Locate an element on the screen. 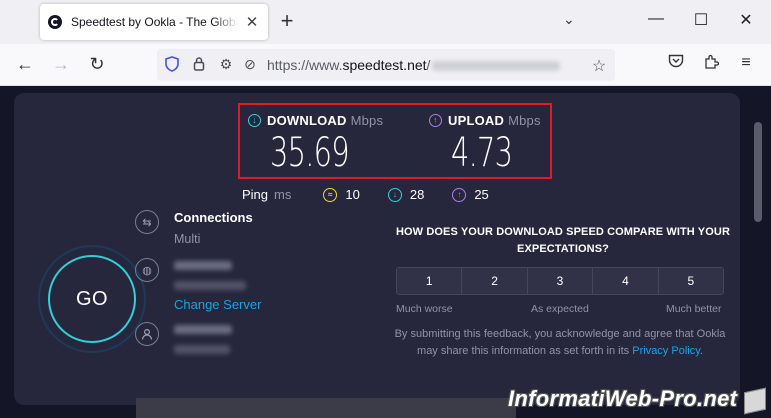  host-name-redacted is located at coordinates (203, 329).